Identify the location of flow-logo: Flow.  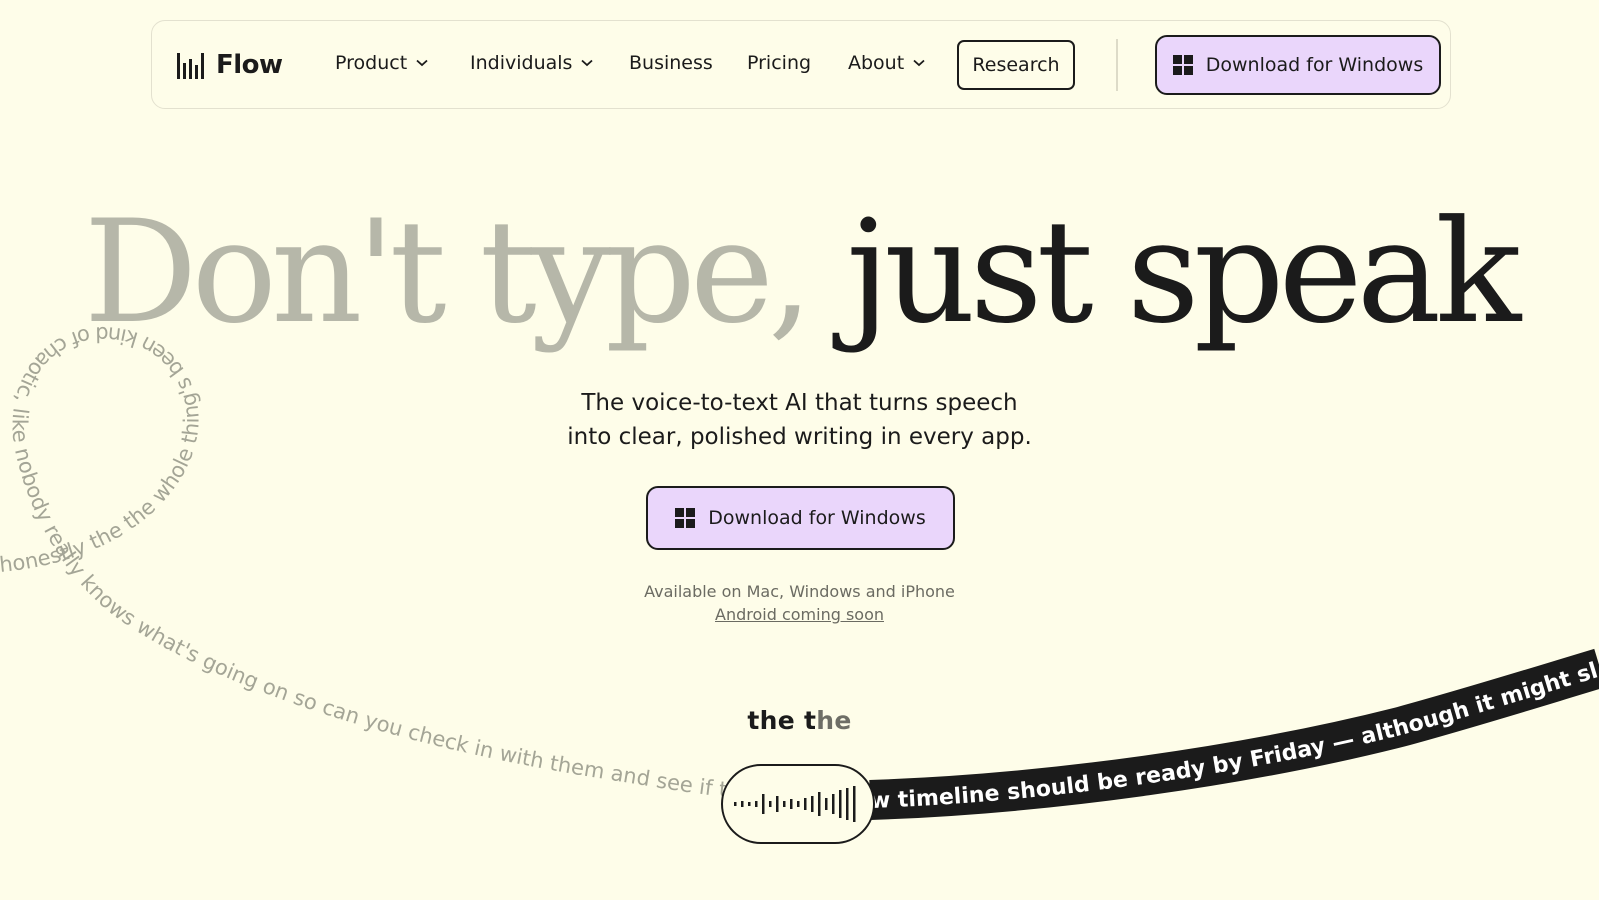
(230, 65).